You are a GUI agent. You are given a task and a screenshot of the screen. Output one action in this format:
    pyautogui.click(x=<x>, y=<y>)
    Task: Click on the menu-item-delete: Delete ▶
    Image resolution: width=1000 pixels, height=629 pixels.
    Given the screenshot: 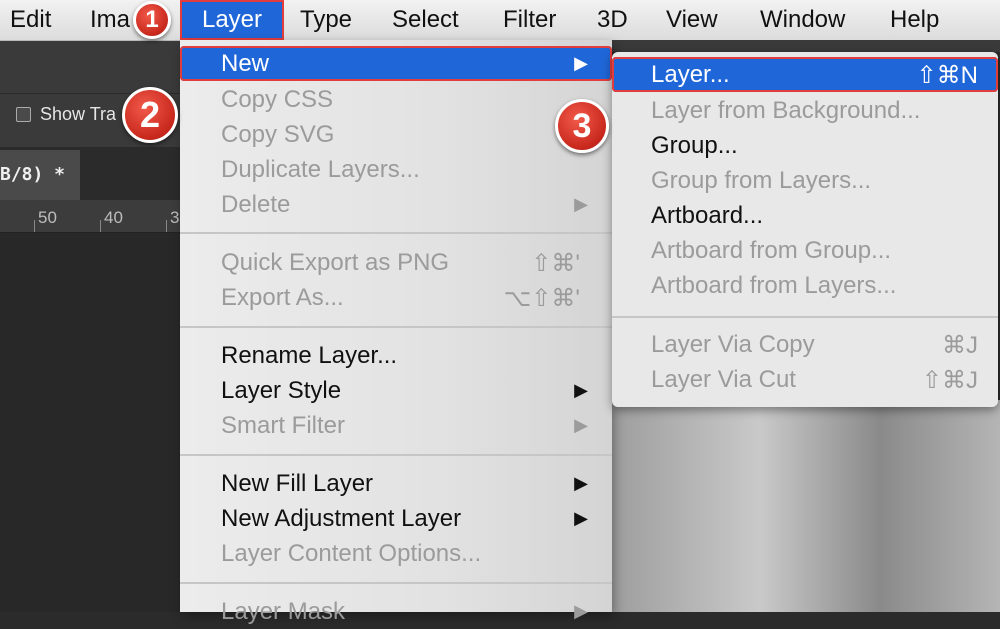 What is the action you would take?
    pyautogui.click(x=396, y=204)
    